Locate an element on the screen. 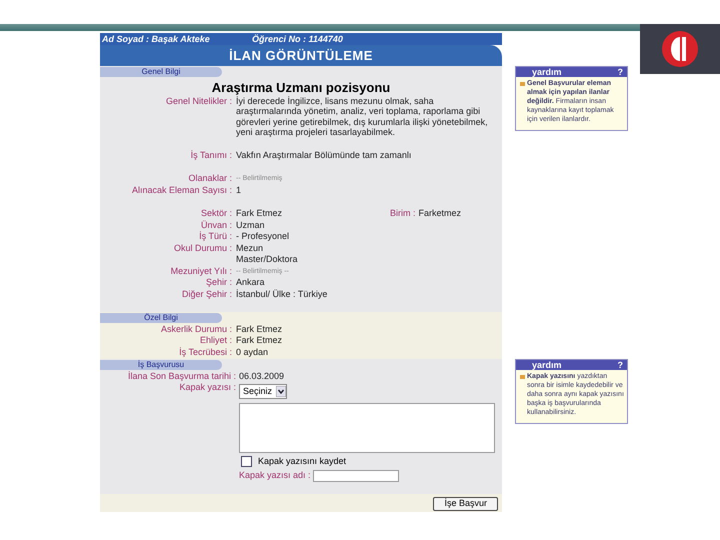  field-value: 0 aydan is located at coordinates (253, 352).